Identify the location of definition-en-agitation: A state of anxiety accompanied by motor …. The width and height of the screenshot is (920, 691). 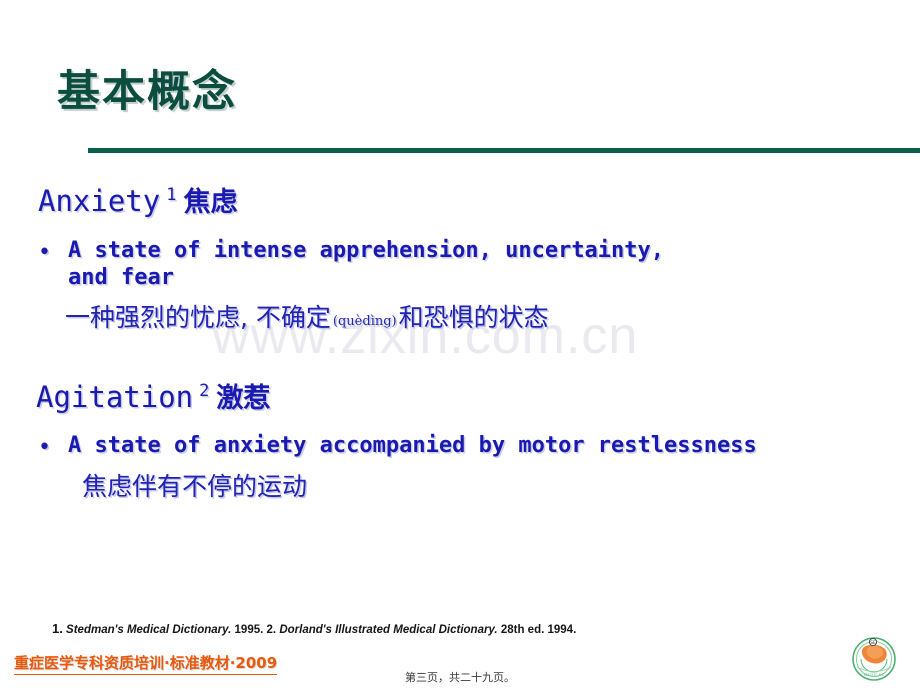
(412, 445).